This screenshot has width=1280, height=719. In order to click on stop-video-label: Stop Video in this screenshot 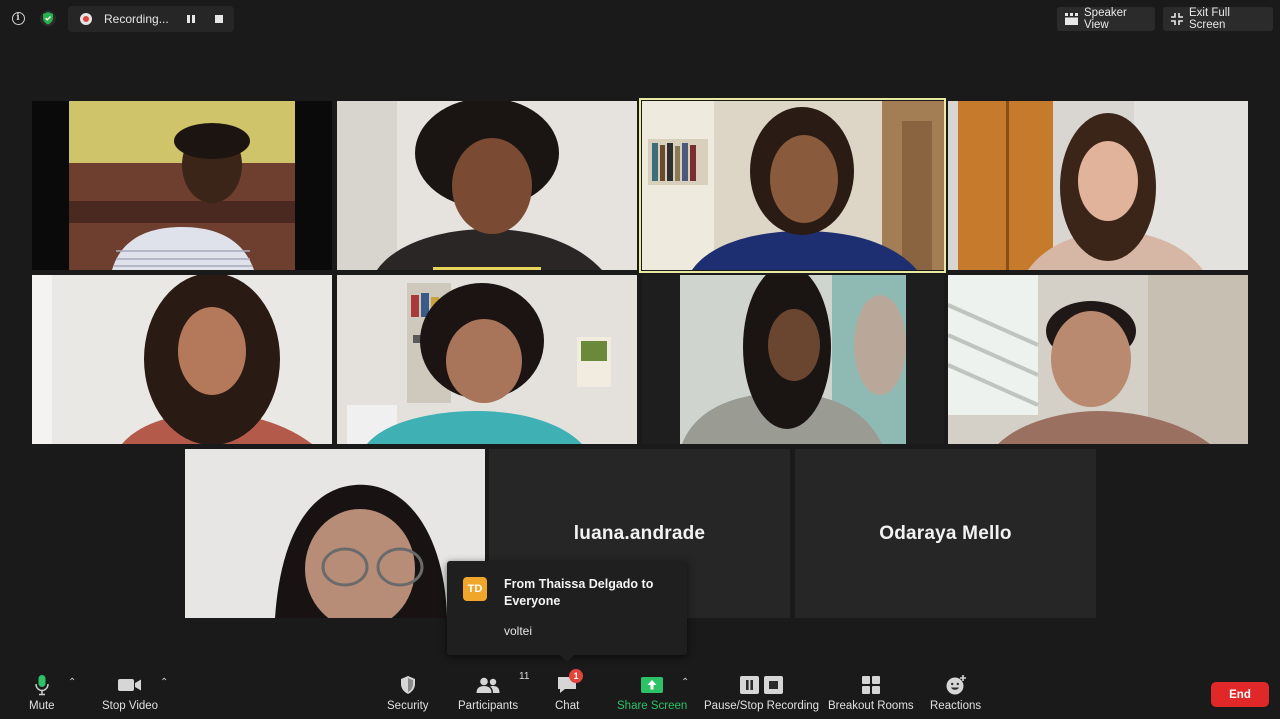, I will do `click(130, 706)`.